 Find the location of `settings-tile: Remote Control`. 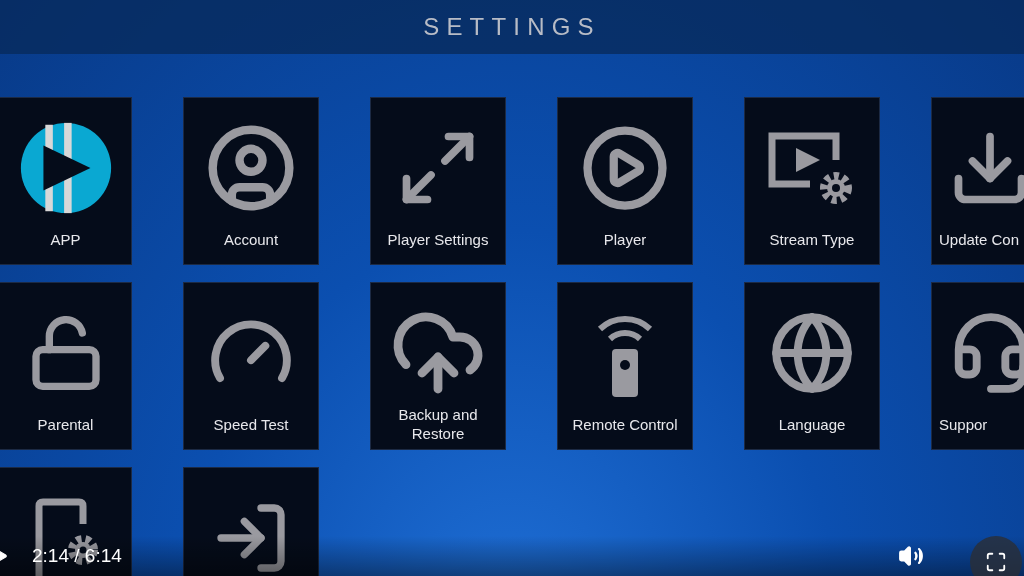

settings-tile: Remote Control is located at coordinates (625, 366).